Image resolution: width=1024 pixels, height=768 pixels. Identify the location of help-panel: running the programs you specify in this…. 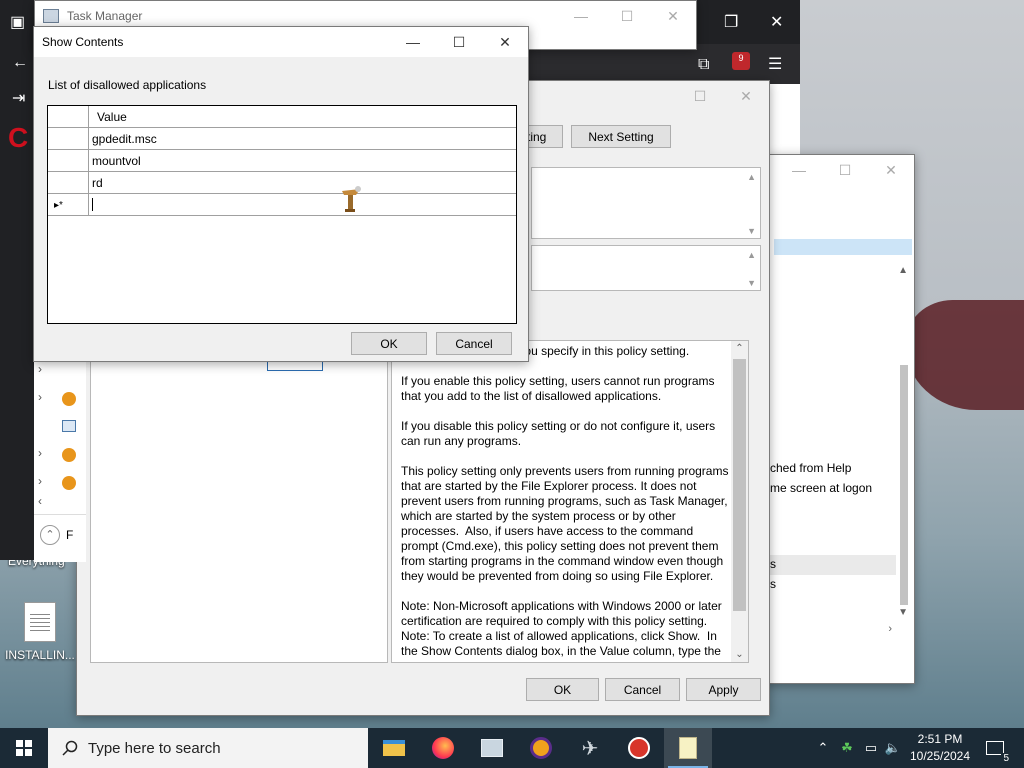
(570, 501).